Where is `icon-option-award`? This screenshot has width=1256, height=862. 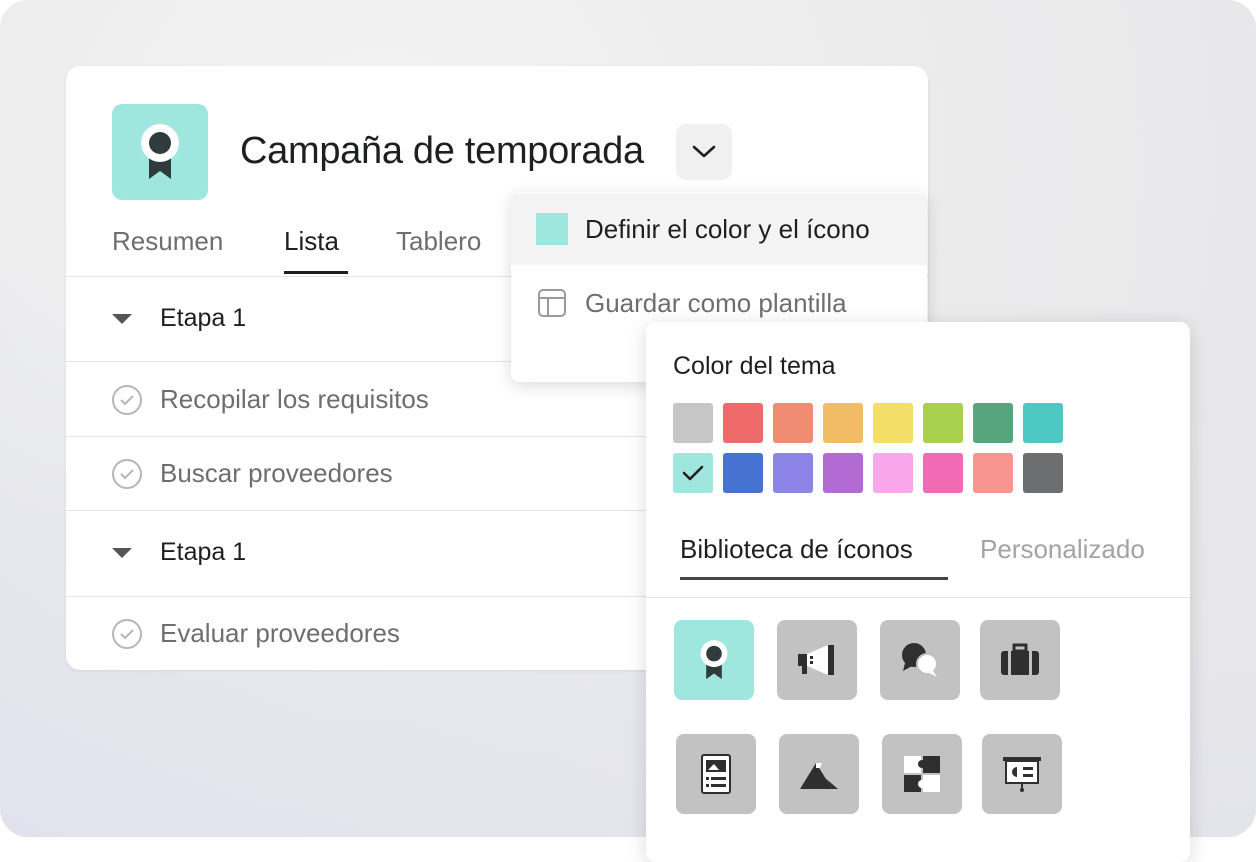 icon-option-award is located at coordinates (714, 660).